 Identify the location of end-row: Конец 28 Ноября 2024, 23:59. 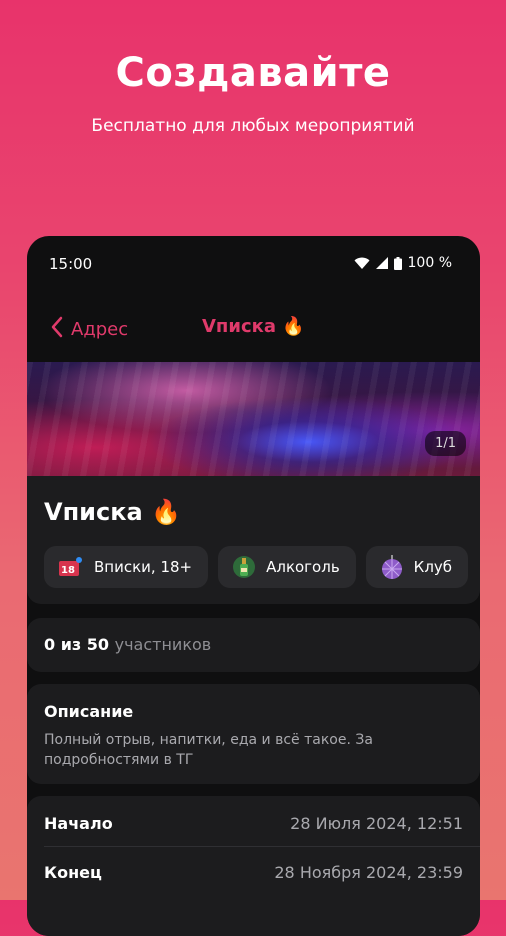
(253, 875).